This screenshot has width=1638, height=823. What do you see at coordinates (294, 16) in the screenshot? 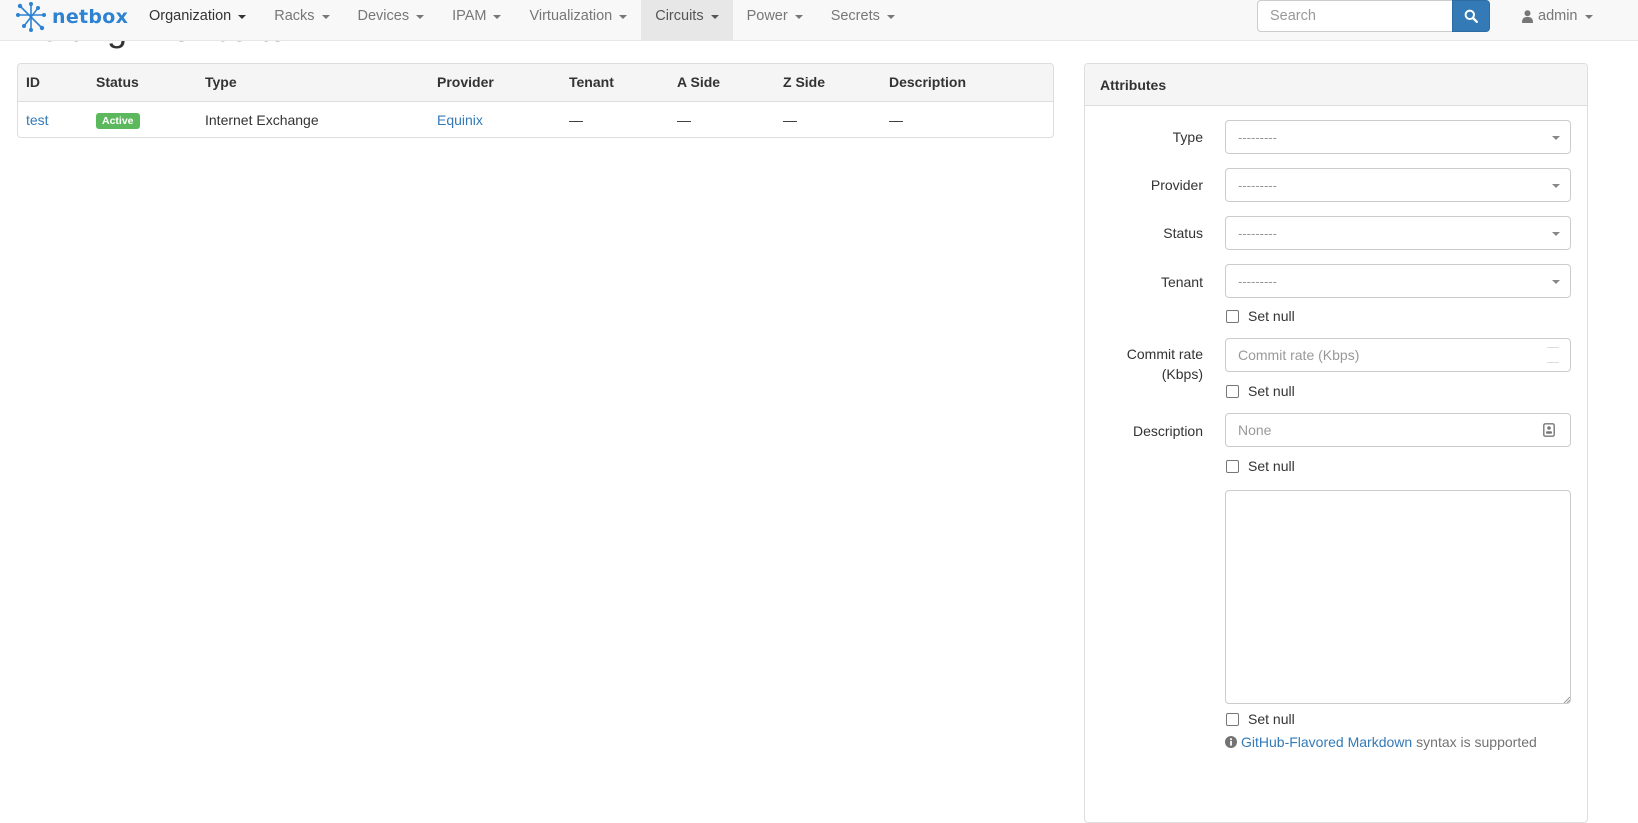
I see `nav-racks-label: Racks` at bounding box center [294, 16].